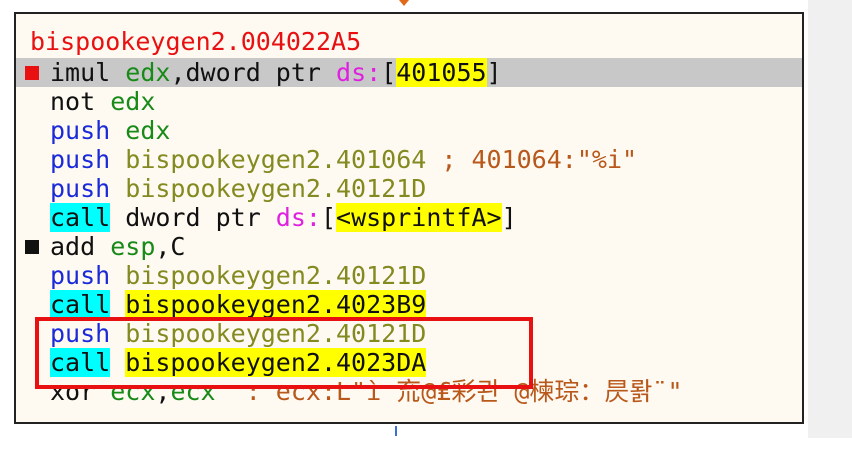  I want to click on operand-import: <wsprintfA>, so click(419, 217).